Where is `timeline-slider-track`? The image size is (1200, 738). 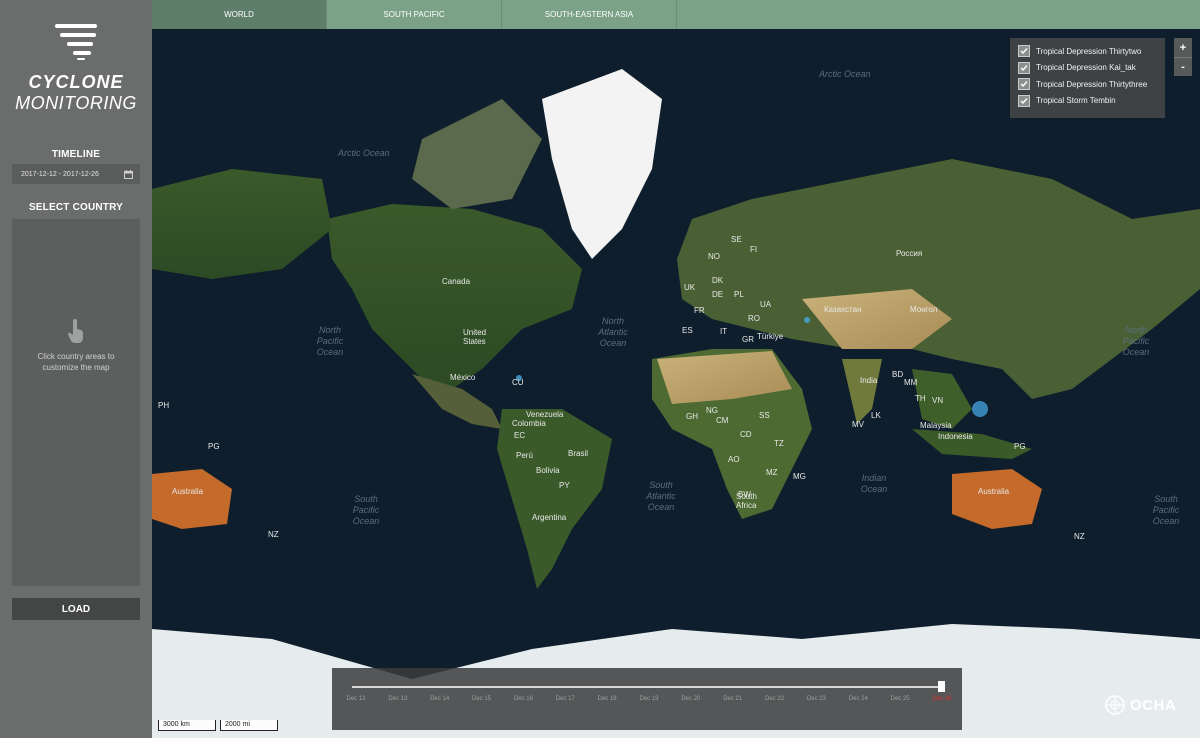 timeline-slider-track is located at coordinates (647, 687).